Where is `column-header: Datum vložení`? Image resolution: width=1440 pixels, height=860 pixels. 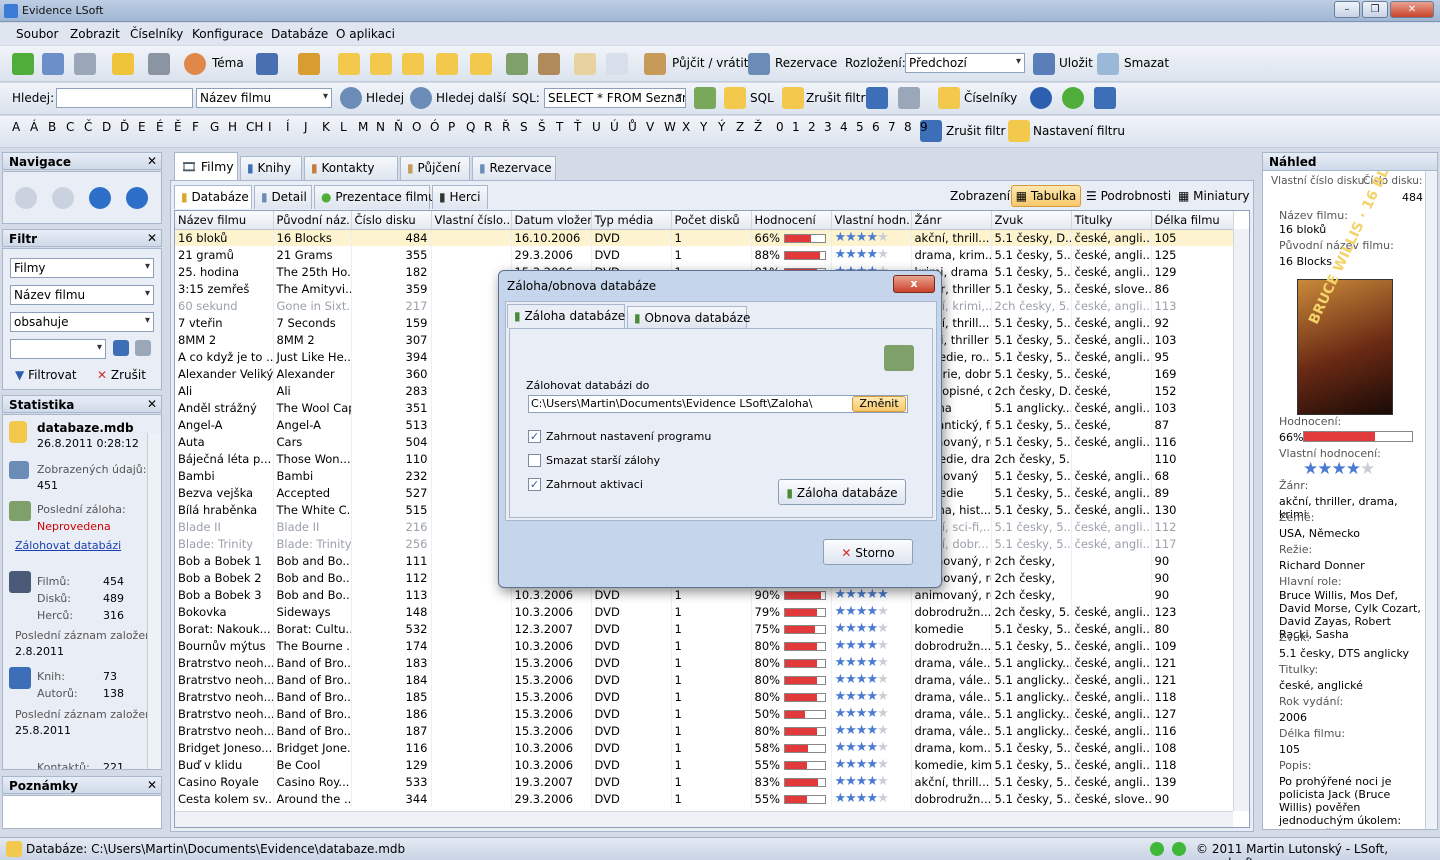
column-header: Datum vložení is located at coordinates (551, 220).